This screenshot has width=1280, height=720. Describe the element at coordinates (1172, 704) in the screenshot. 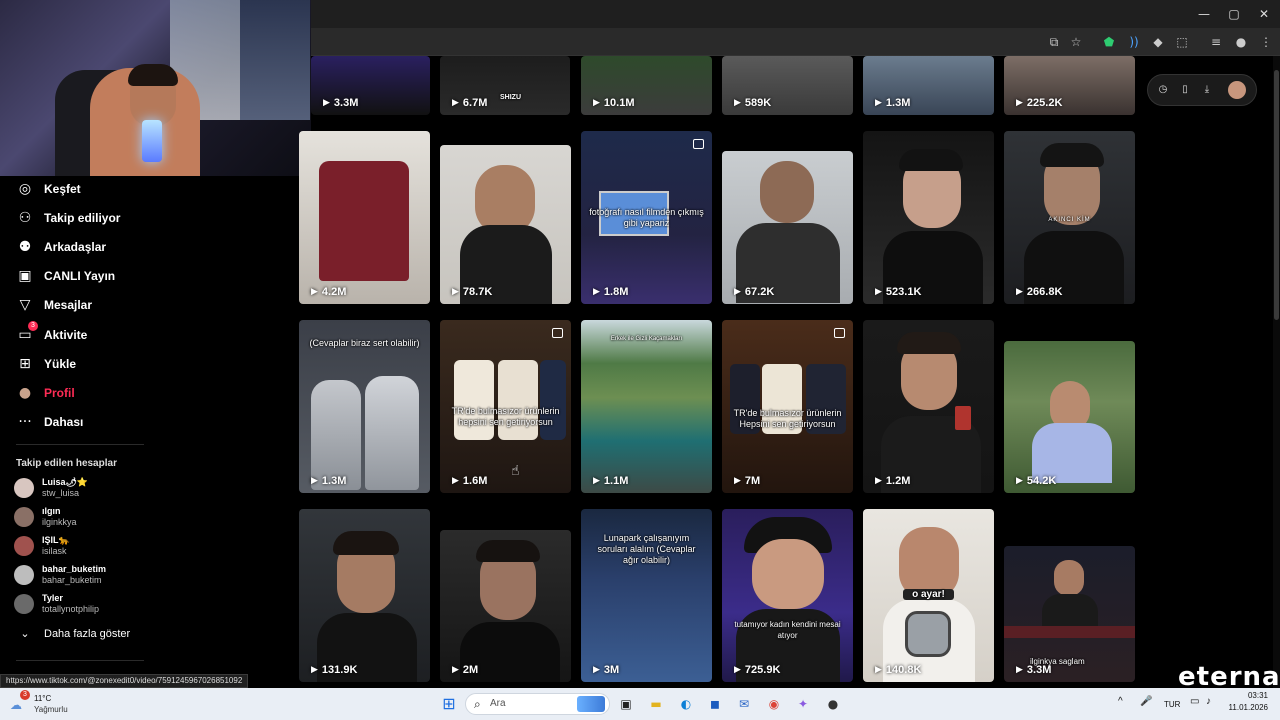

I see `language-indicator: TUR` at that location.